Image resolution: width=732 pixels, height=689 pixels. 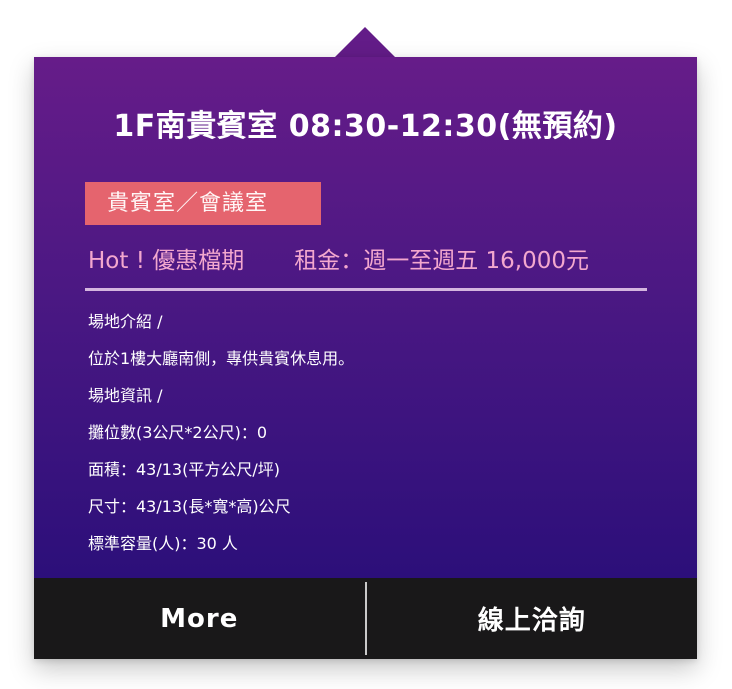 What do you see at coordinates (163, 543) in the screenshot?
I see `detail-capacity: 標準容量(人)：30 人` at bounding box center [163, 543].